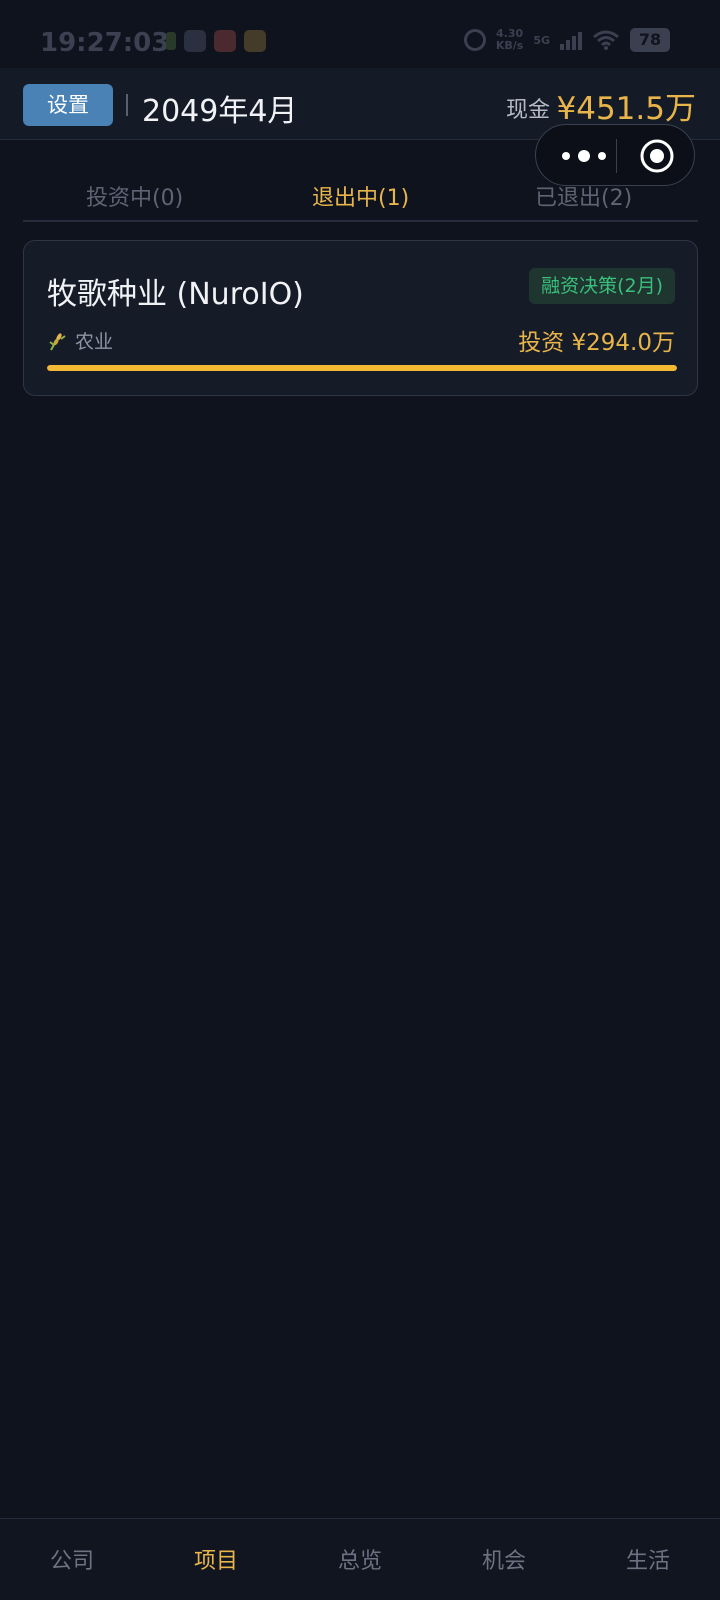  I want to click on project-name: 牧歌种业 (NuroIO), so click(175, 294).